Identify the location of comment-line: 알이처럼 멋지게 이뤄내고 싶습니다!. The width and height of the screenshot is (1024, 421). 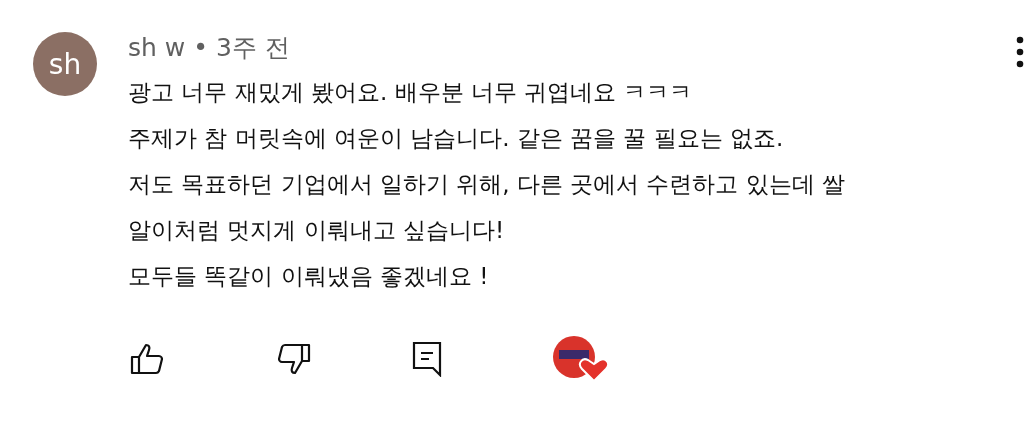
(317, 230).